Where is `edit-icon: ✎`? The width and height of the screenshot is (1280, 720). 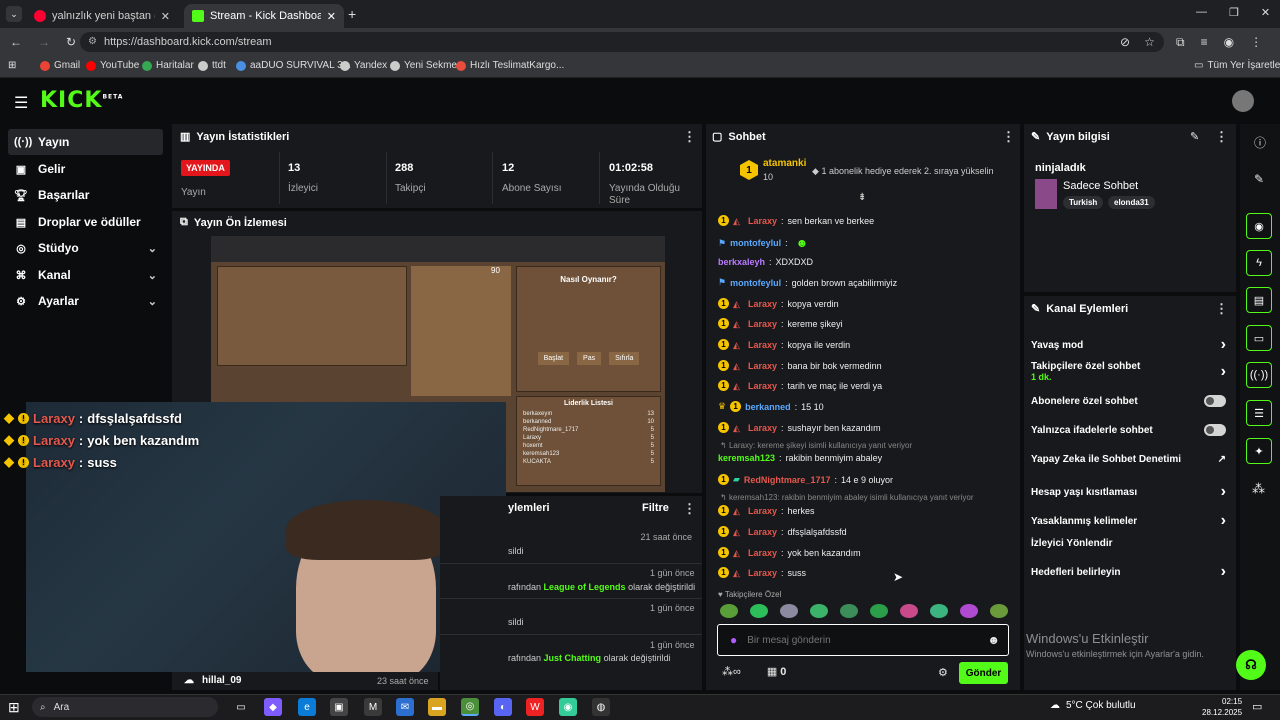
edit-icon: ✎ is located at coordinates (1194, 136).